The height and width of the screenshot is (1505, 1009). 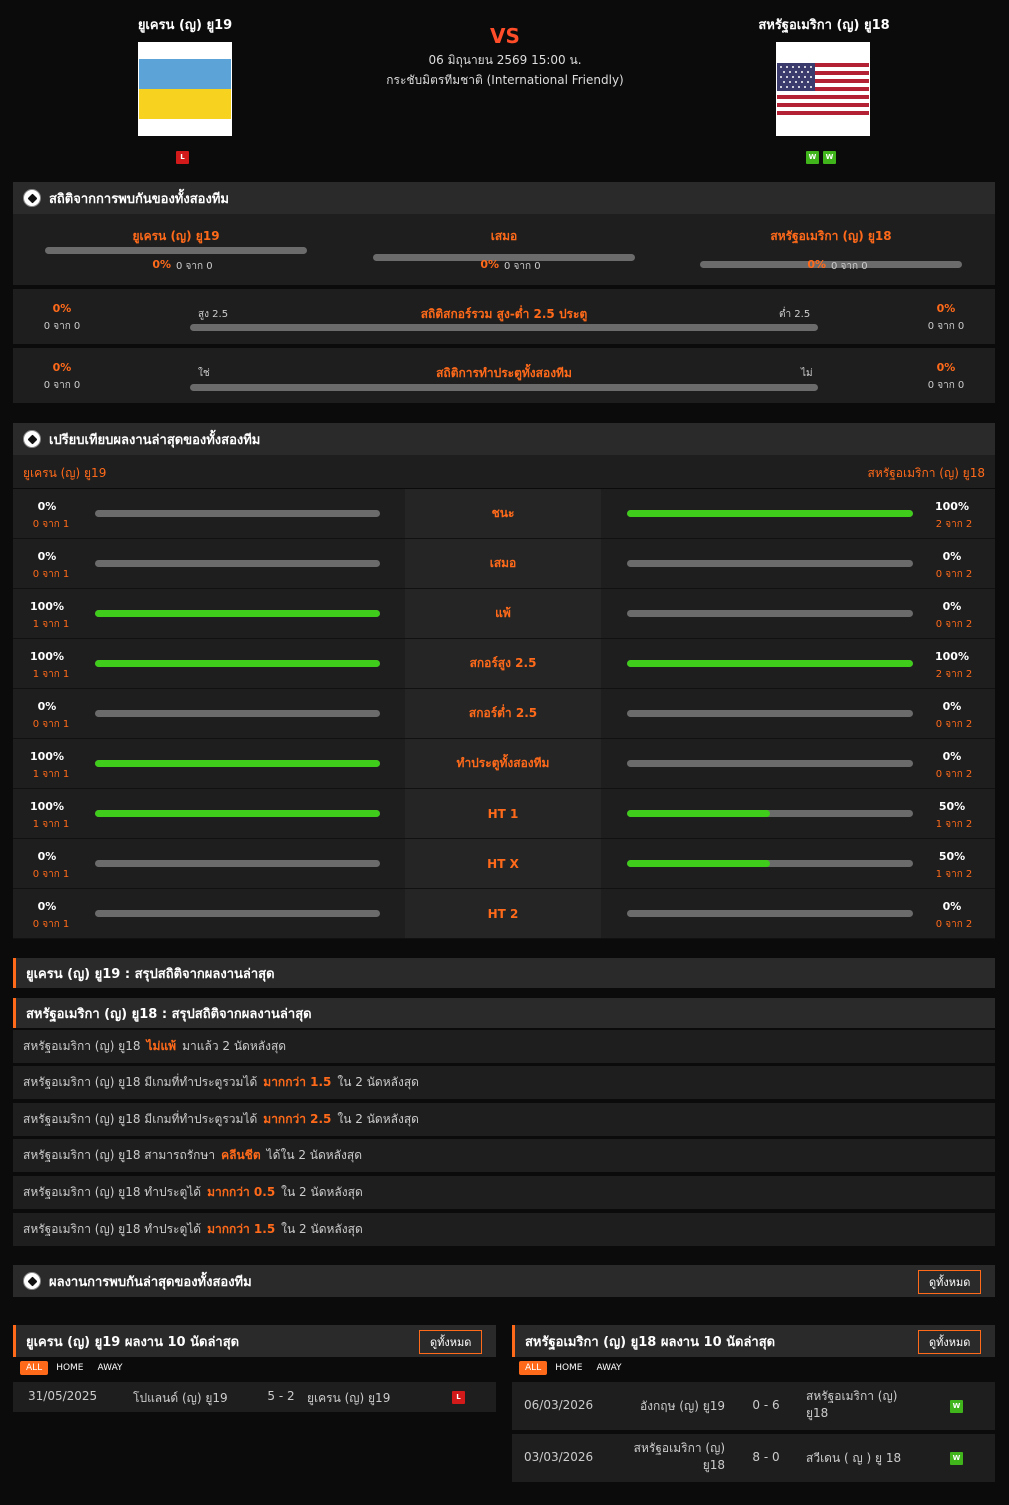 What do you see at coordinates (505, 36) in the screenshot?
I see `vs-label: VS` at bounding box center [505, 36].